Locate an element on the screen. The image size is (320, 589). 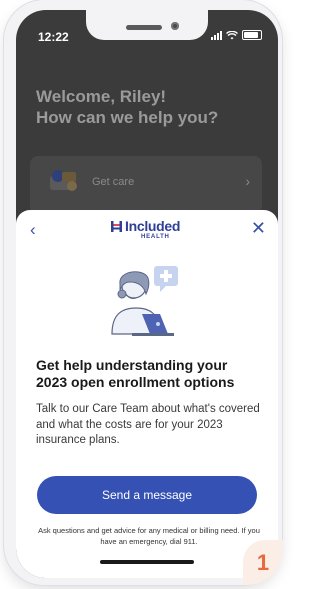
logo-subtext: HEALTH is located at coordinates (155, 237).